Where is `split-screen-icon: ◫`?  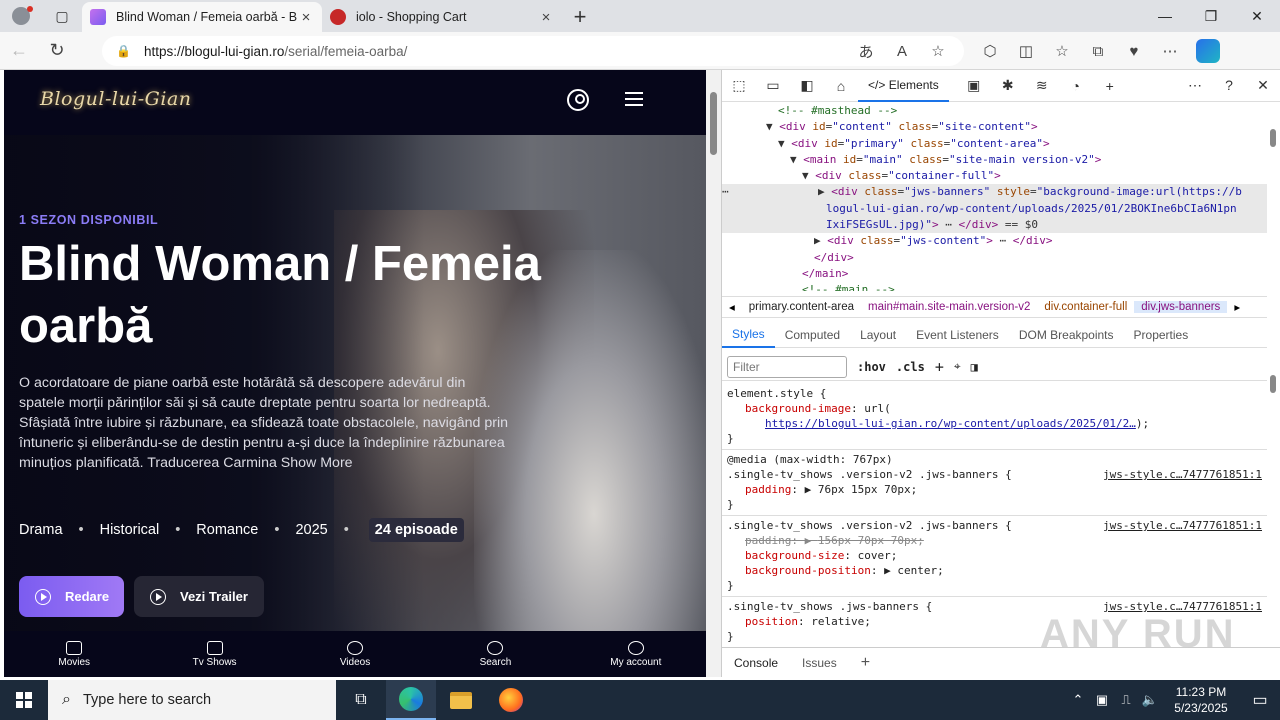 split-screen-icon: ◫ is located at coordinates (1026, 51).